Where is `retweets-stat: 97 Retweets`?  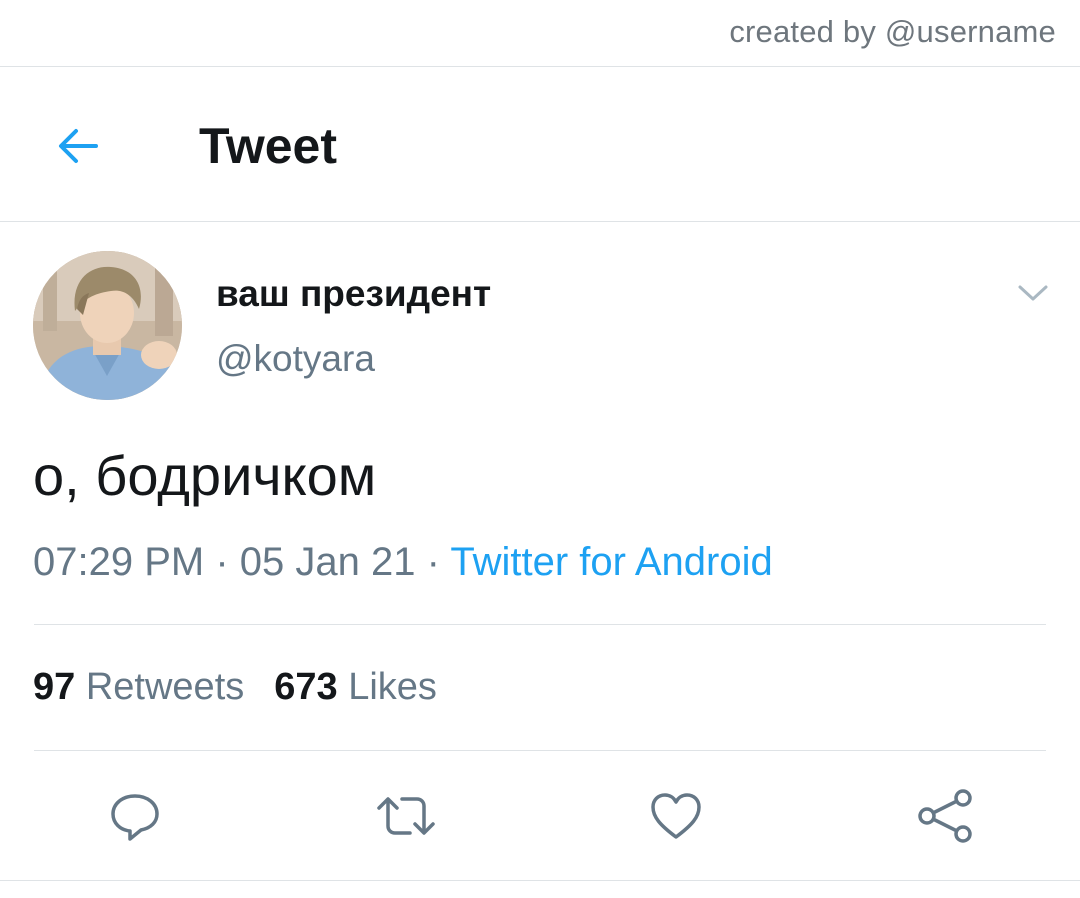 retweets-stat: 97 Retweets is located at coordinates (138, 687).